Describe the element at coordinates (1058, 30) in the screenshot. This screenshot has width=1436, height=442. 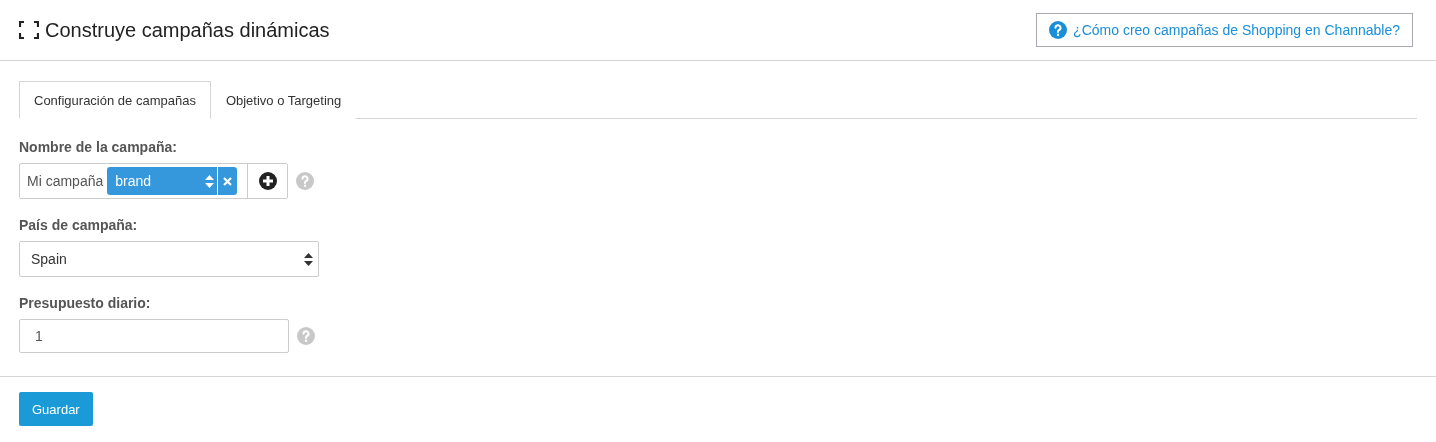
I see `help-icon` at that location.